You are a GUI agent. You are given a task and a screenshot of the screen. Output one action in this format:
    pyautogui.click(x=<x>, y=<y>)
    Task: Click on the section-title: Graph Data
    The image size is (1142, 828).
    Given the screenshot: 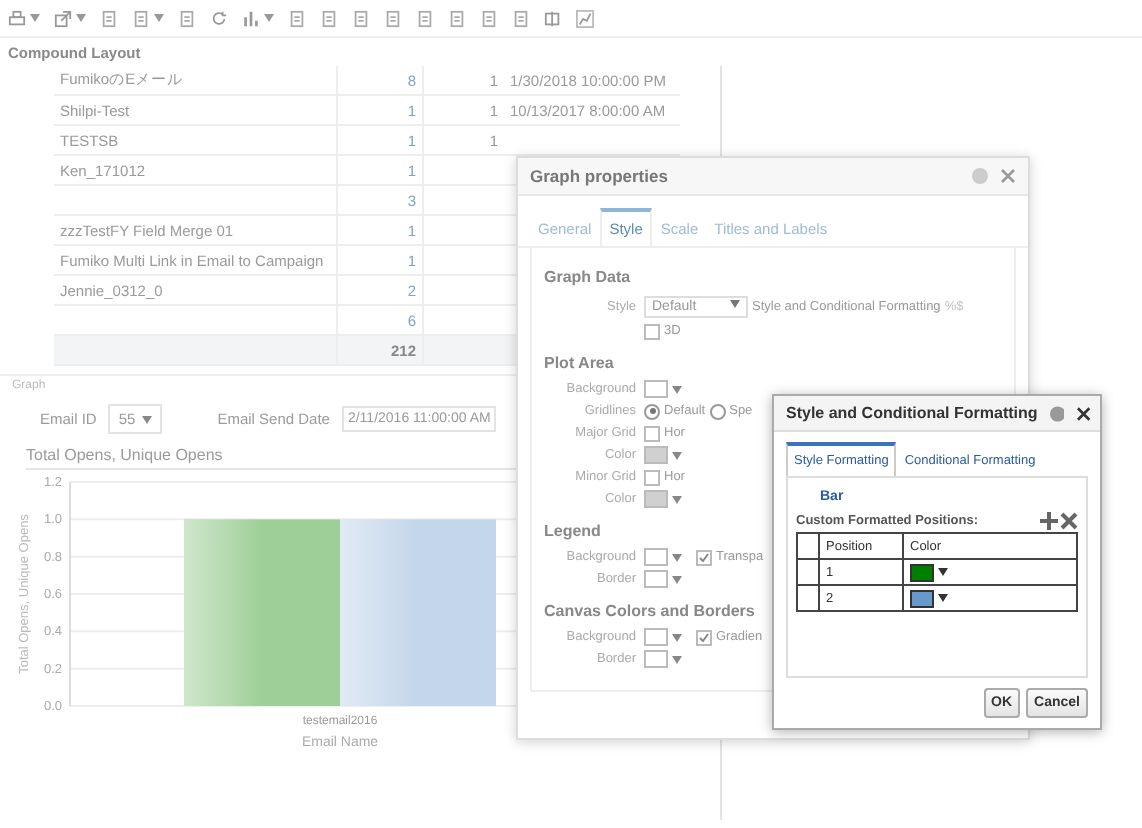 What is the action you would take?
    pyautogui.click(x=587, y=277)
    